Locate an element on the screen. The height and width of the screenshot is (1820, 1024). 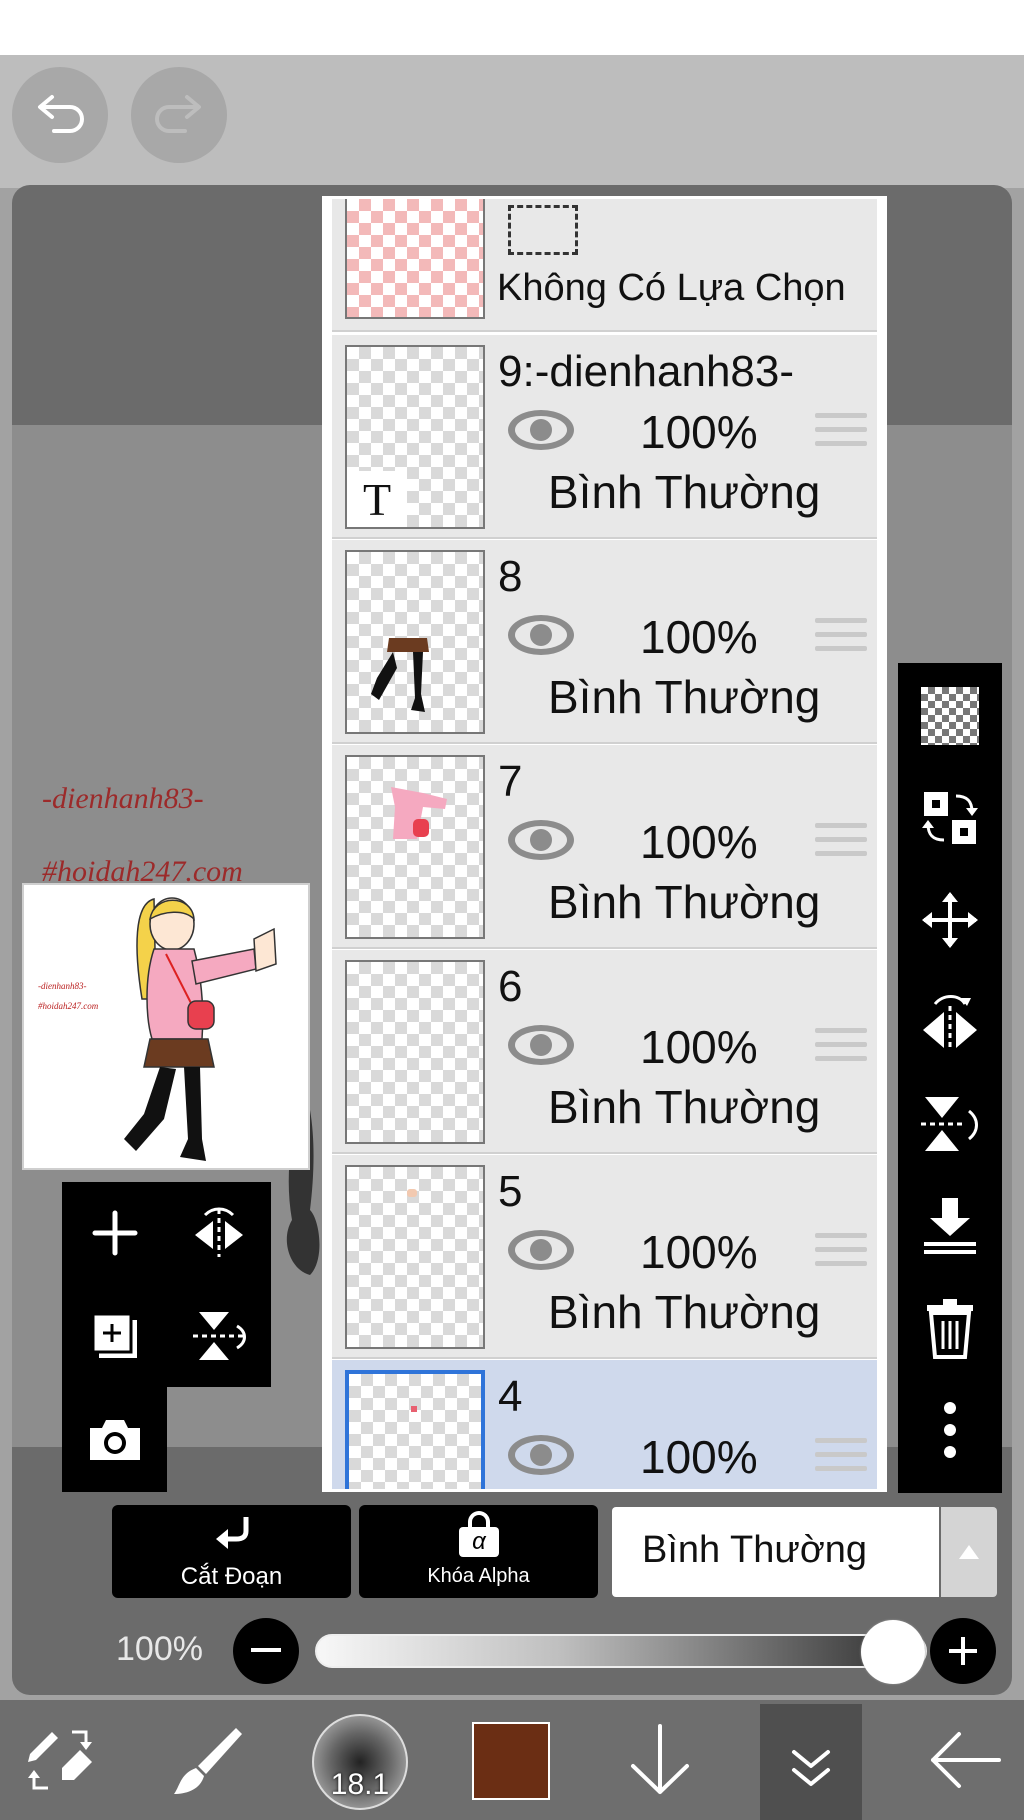
camera-icon is located at coordinates (114, 1439).